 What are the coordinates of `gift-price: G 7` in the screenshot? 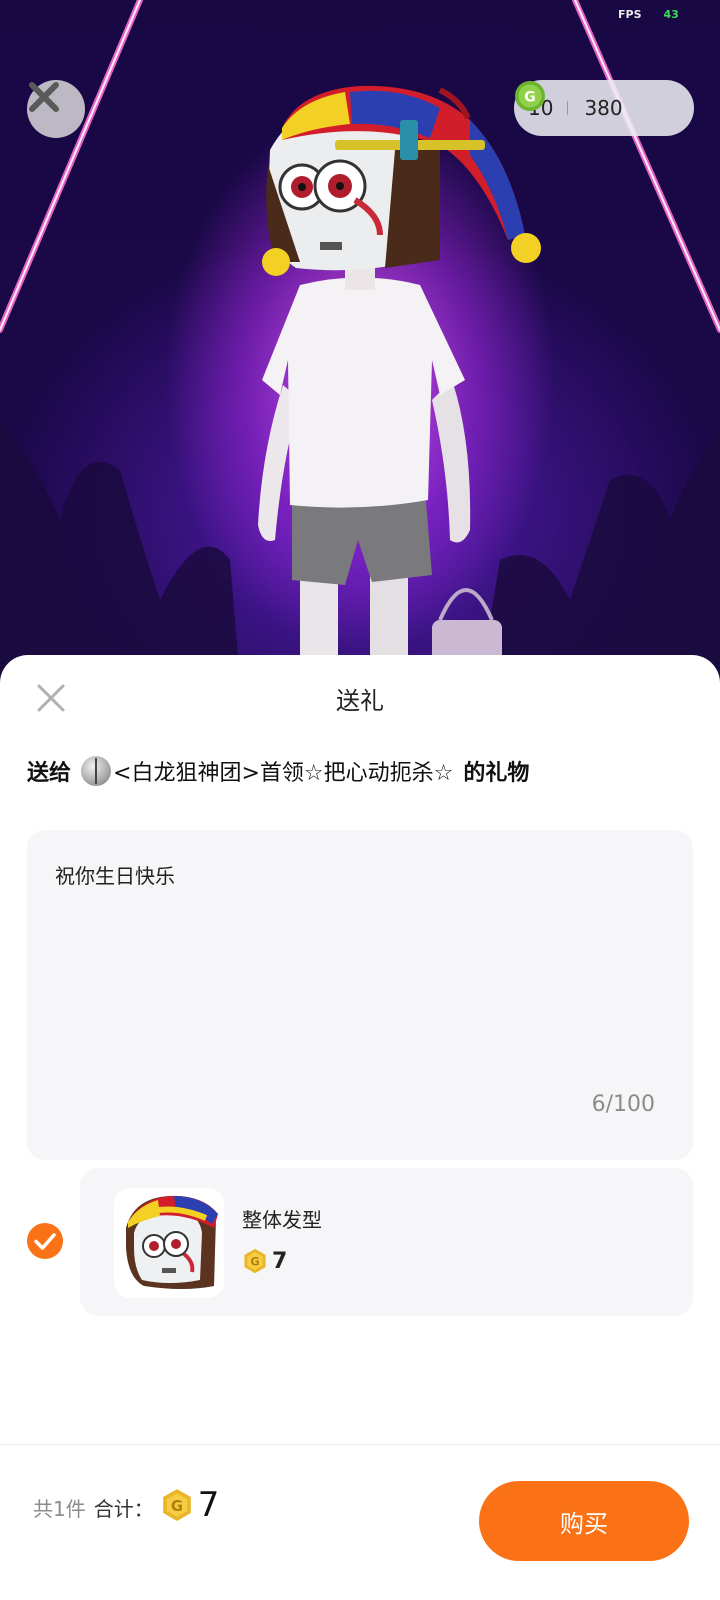 It's located at (264, 1261).